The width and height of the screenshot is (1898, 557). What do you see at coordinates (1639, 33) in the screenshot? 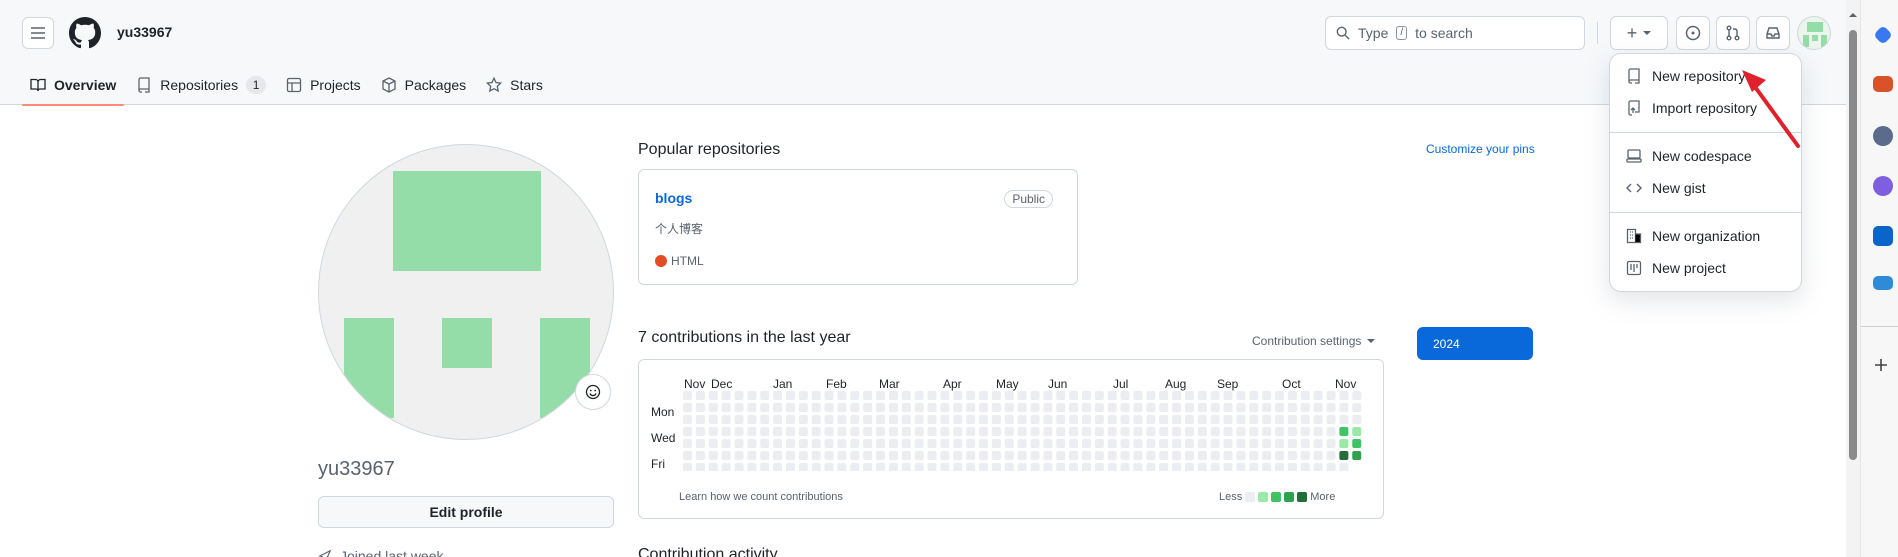
I see `create-new-button: +` at bounding box center [1639, 33].